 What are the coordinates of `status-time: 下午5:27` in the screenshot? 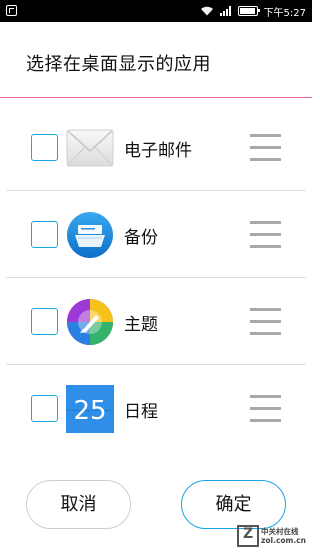 It's located at (284, 13).